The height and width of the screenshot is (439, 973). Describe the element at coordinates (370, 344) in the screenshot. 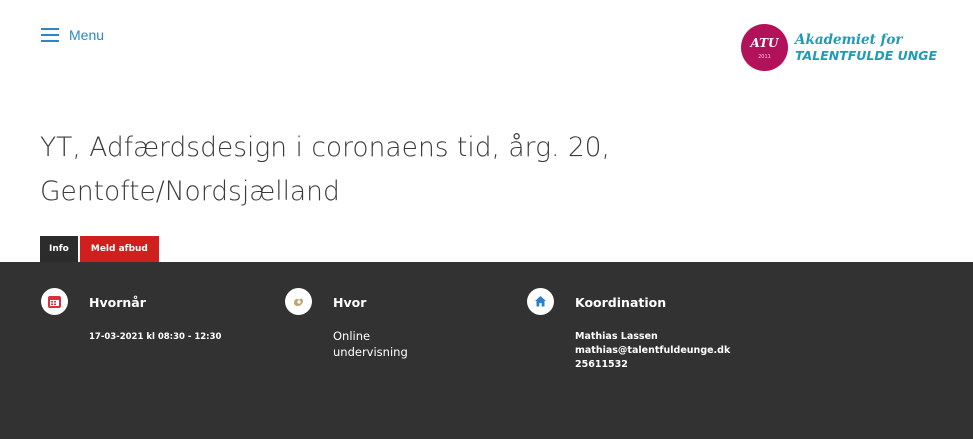

I see `where-value: Online undervisning` at that location.